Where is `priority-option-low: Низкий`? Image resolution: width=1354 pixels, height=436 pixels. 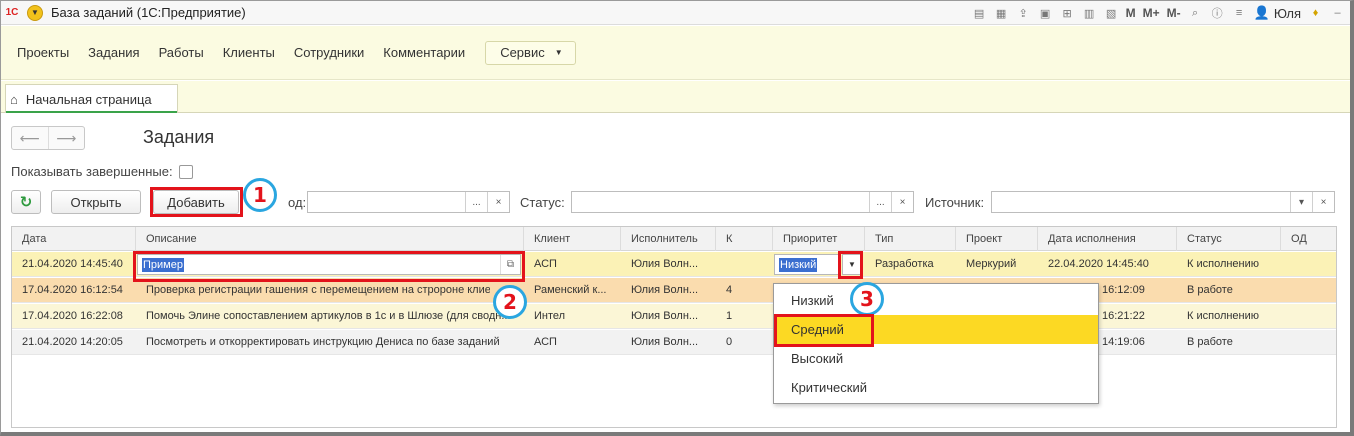
priority-option-low: Низкий is located at coordinates (936, 300).